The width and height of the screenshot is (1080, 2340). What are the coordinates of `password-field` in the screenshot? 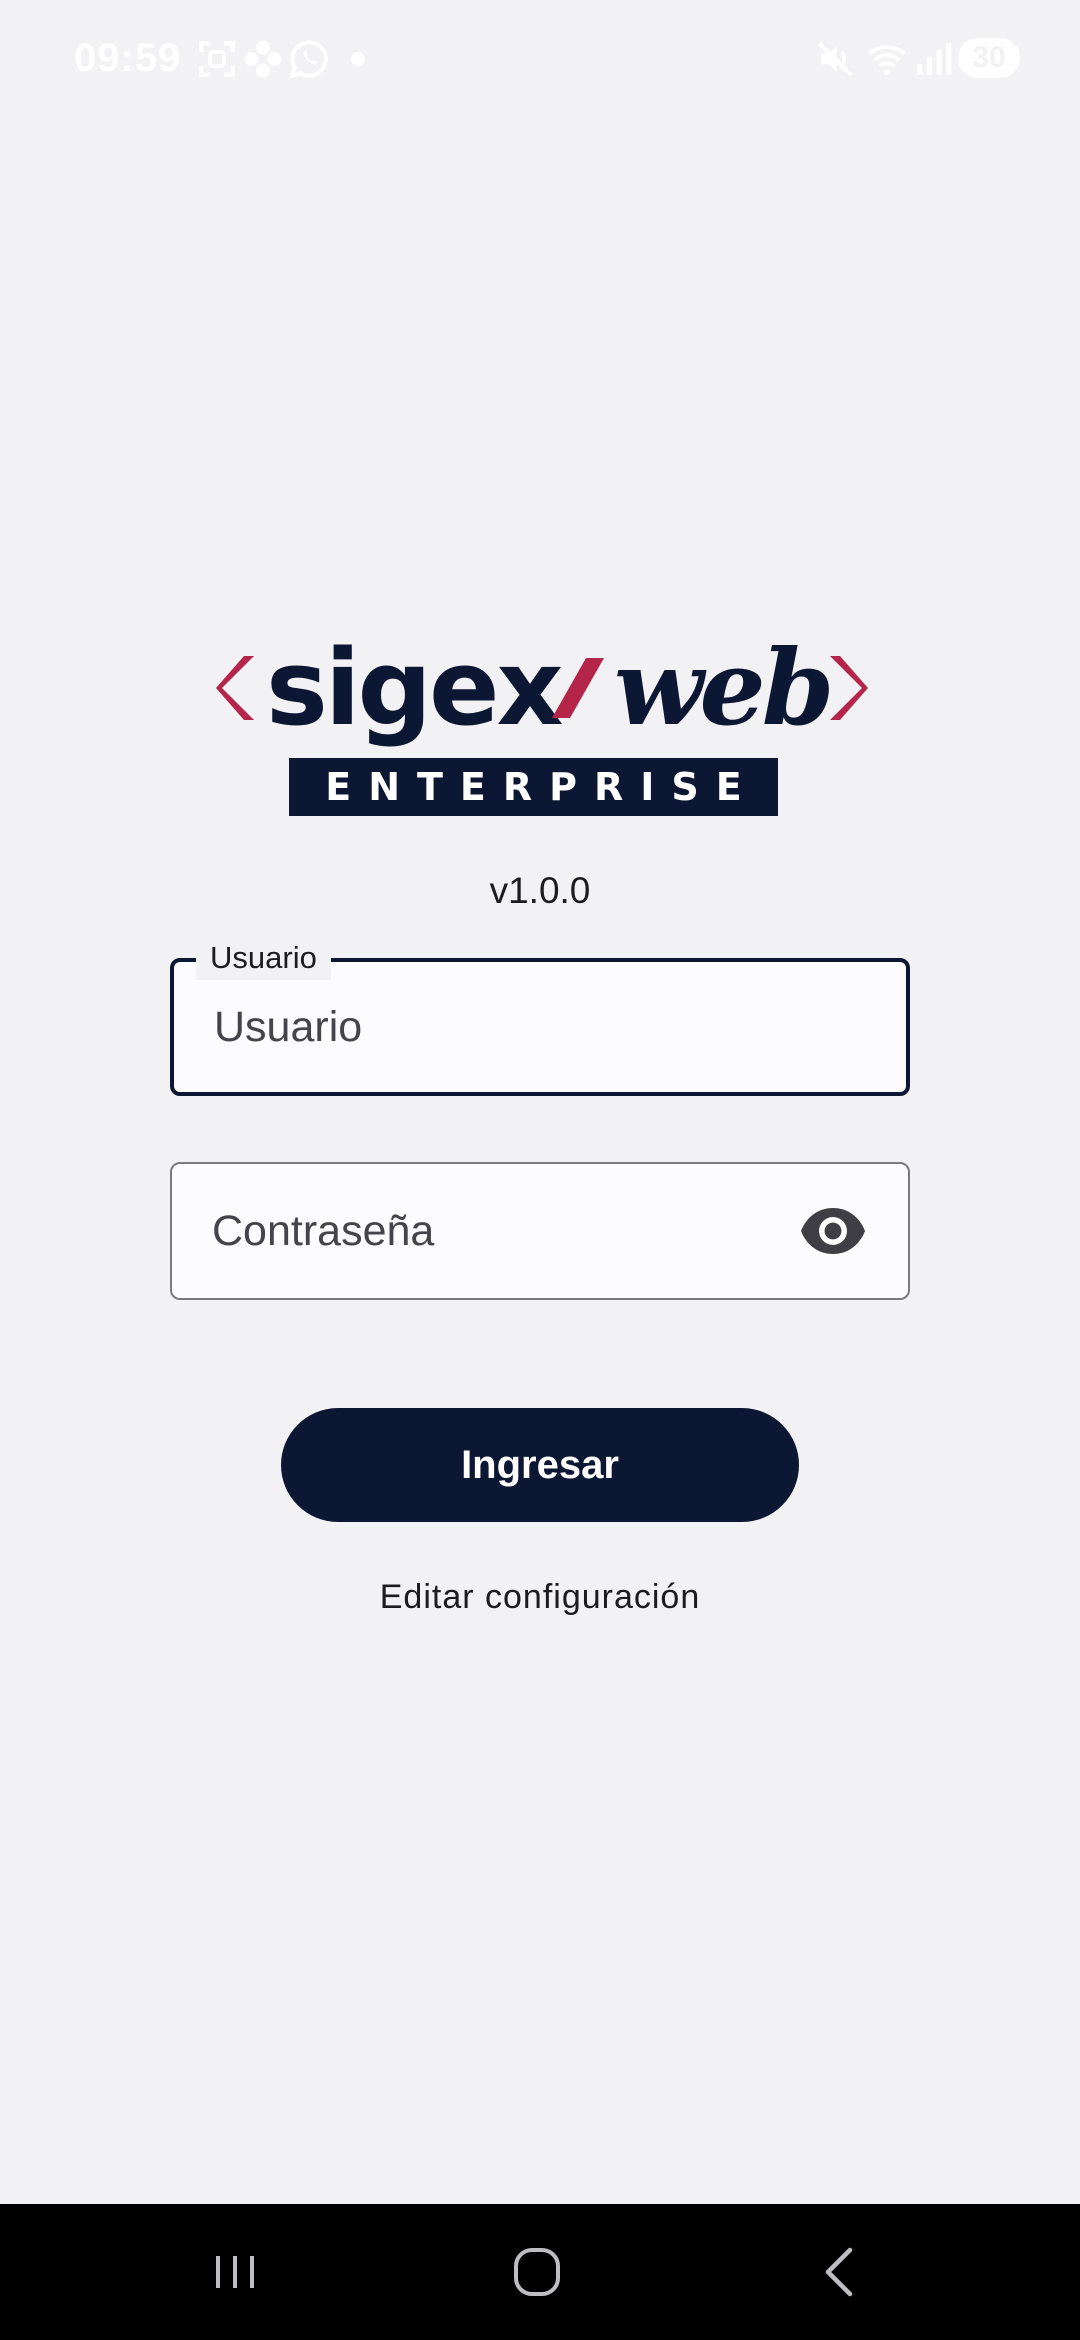 It's located at (540, 1231).